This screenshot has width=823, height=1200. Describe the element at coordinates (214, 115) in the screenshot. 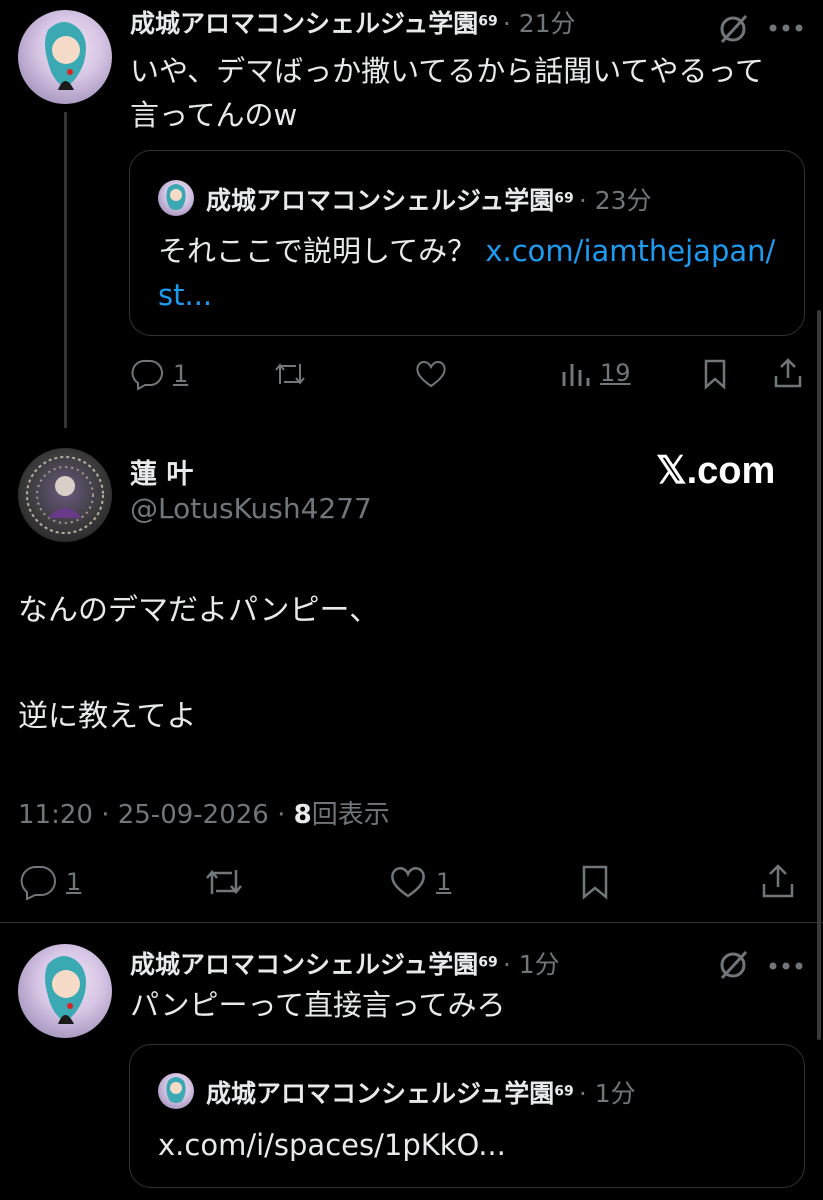

I see `tweet-text-line: 言ってんのw` at that location.